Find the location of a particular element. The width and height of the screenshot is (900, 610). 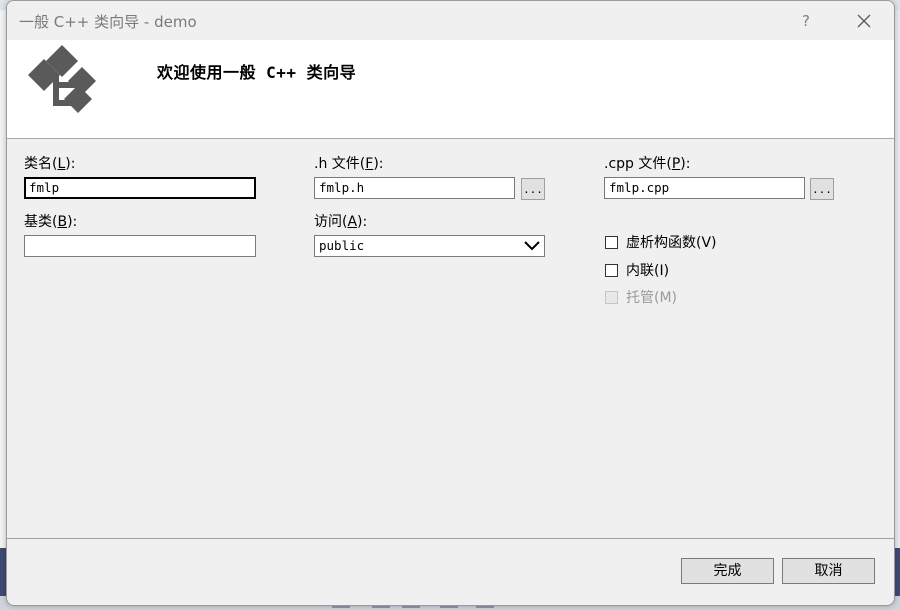

close-button is located at coordinates (864, 21).